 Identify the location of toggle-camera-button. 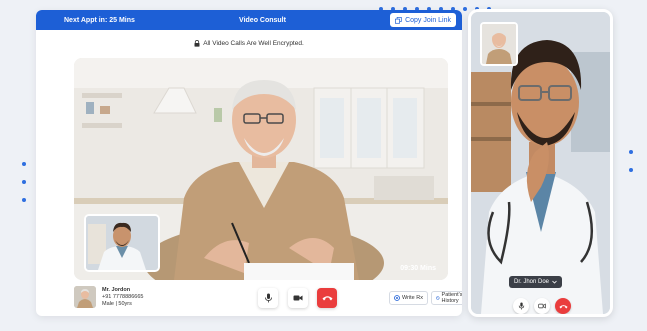
(298, 298).